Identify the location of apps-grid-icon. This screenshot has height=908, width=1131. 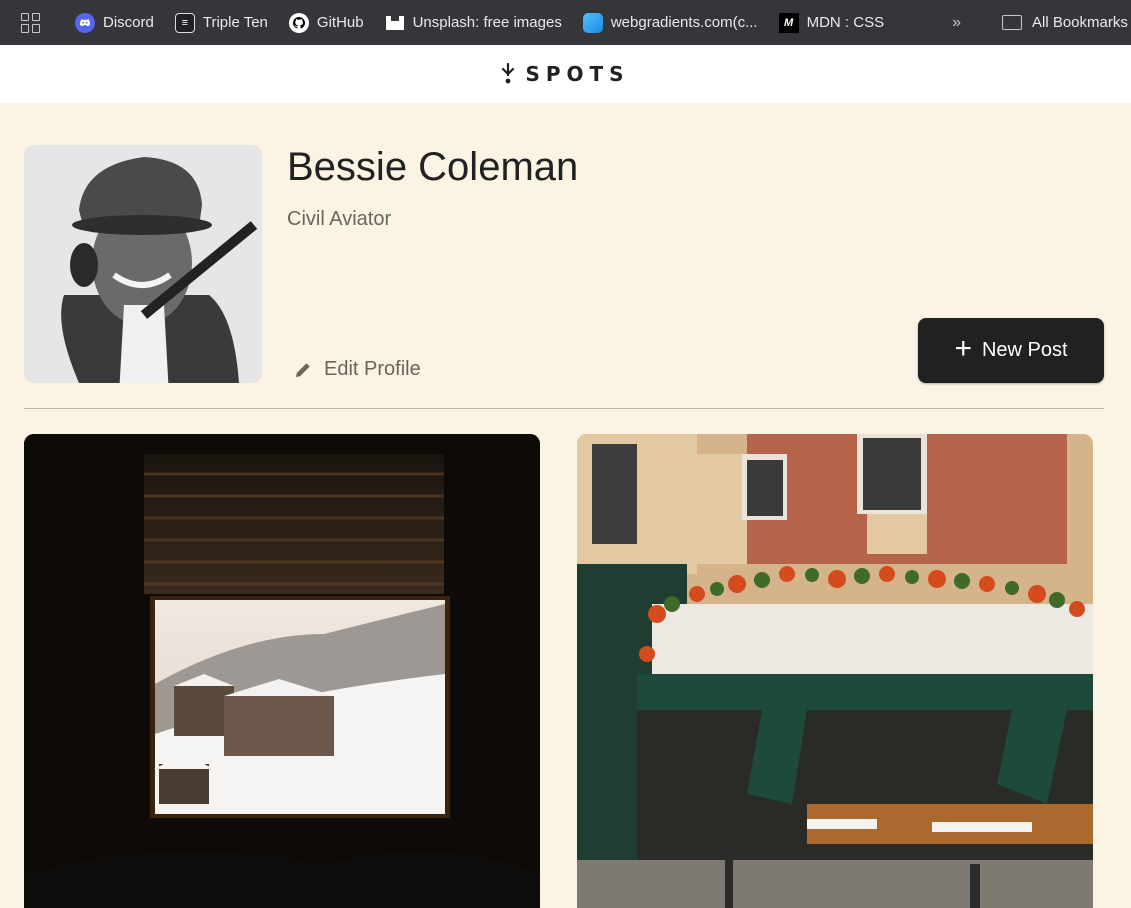
(30, 22).